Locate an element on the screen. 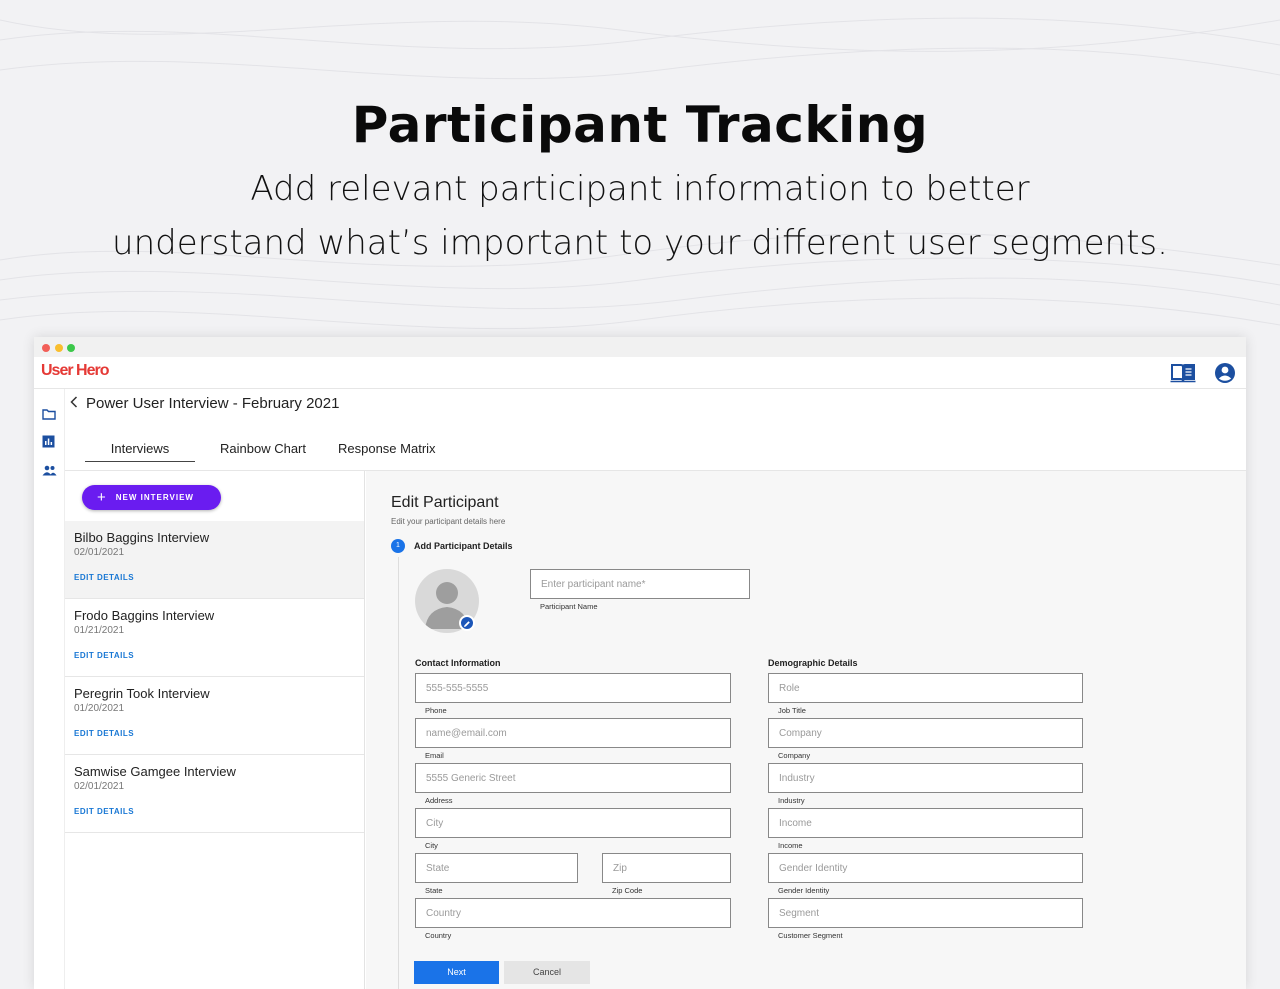 Image resolution: width=1280 pixels, height=989 pixels. interview-date: 01/20/2021 is located at coordinates (99, 708).